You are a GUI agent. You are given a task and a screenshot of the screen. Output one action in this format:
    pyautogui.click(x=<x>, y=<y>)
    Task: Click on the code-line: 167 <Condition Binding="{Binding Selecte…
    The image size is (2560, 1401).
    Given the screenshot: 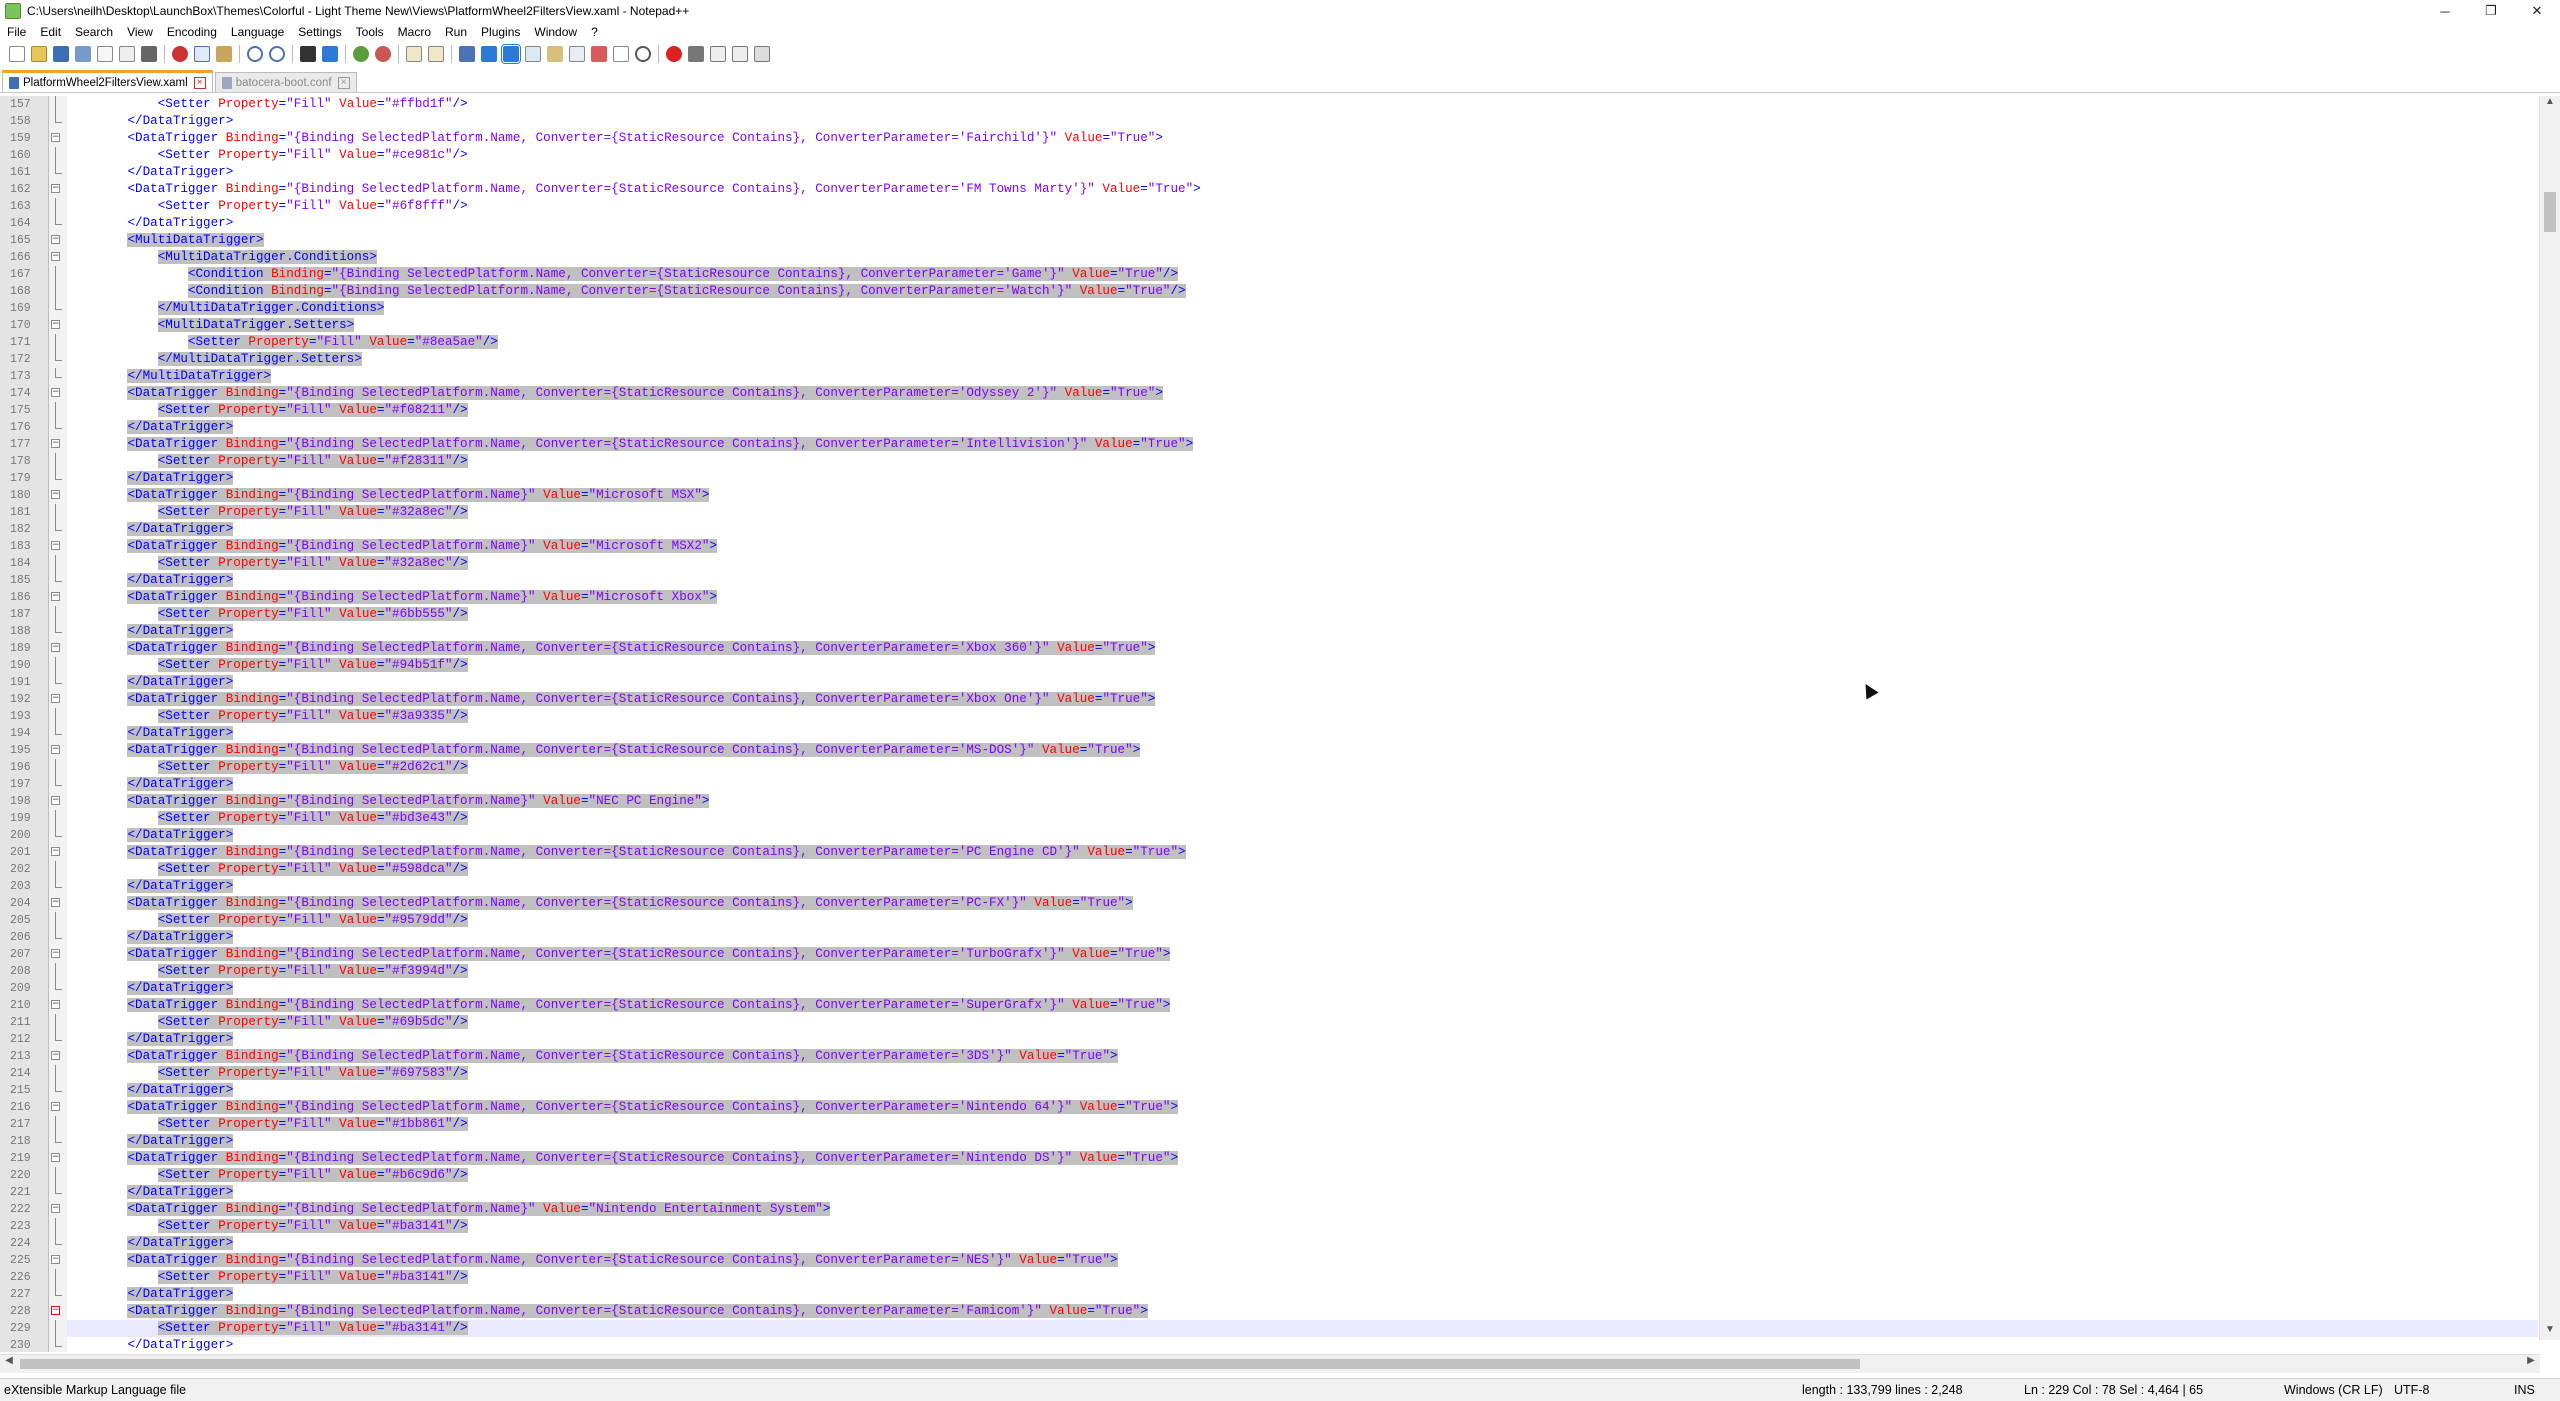 What is the action you would take?
    pyautogui.click(x=1274, y=274)
    